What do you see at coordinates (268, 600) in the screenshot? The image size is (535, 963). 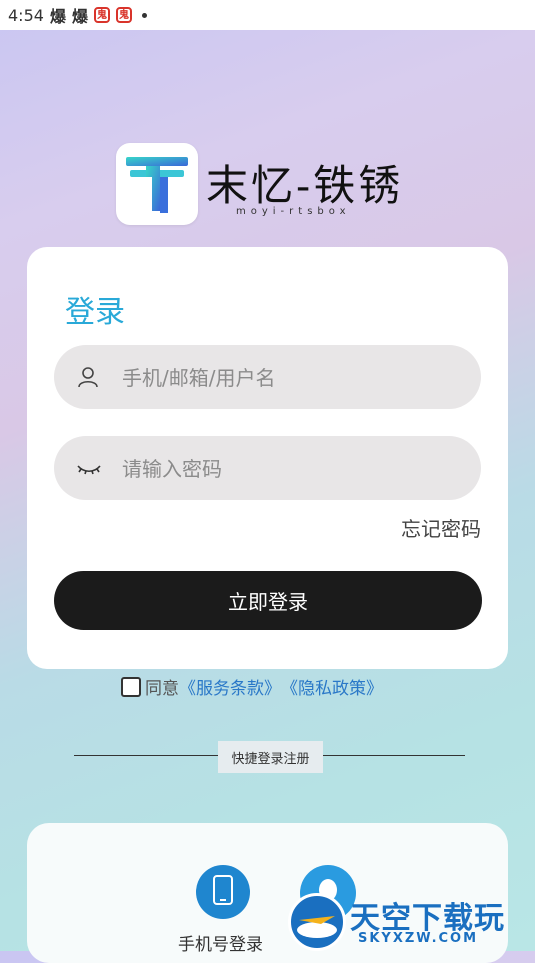 I see `login-button: 立即登录` at bounding box center [268, 600].